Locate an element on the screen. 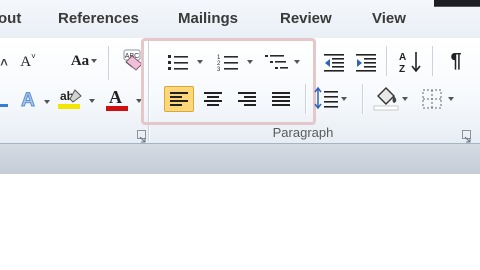  bullets-icon is located at coordinates (185, 62).